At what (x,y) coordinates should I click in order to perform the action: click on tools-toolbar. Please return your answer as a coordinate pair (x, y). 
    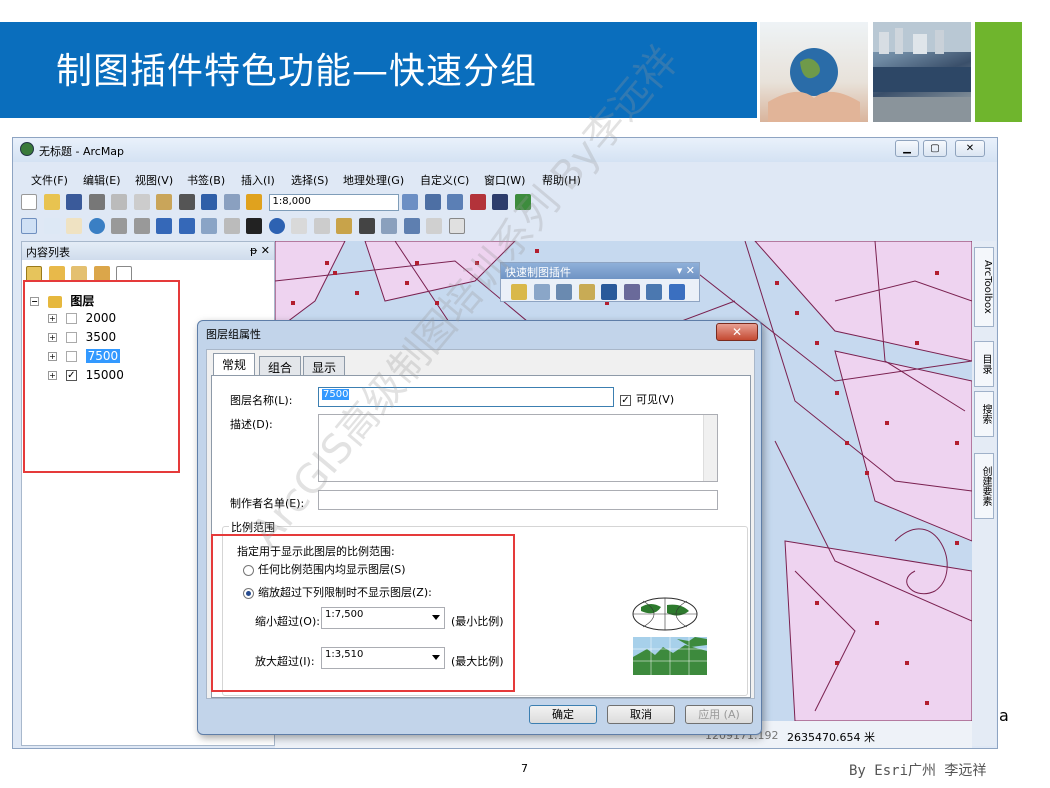
    Looking at the image, I should click on (244, 227).